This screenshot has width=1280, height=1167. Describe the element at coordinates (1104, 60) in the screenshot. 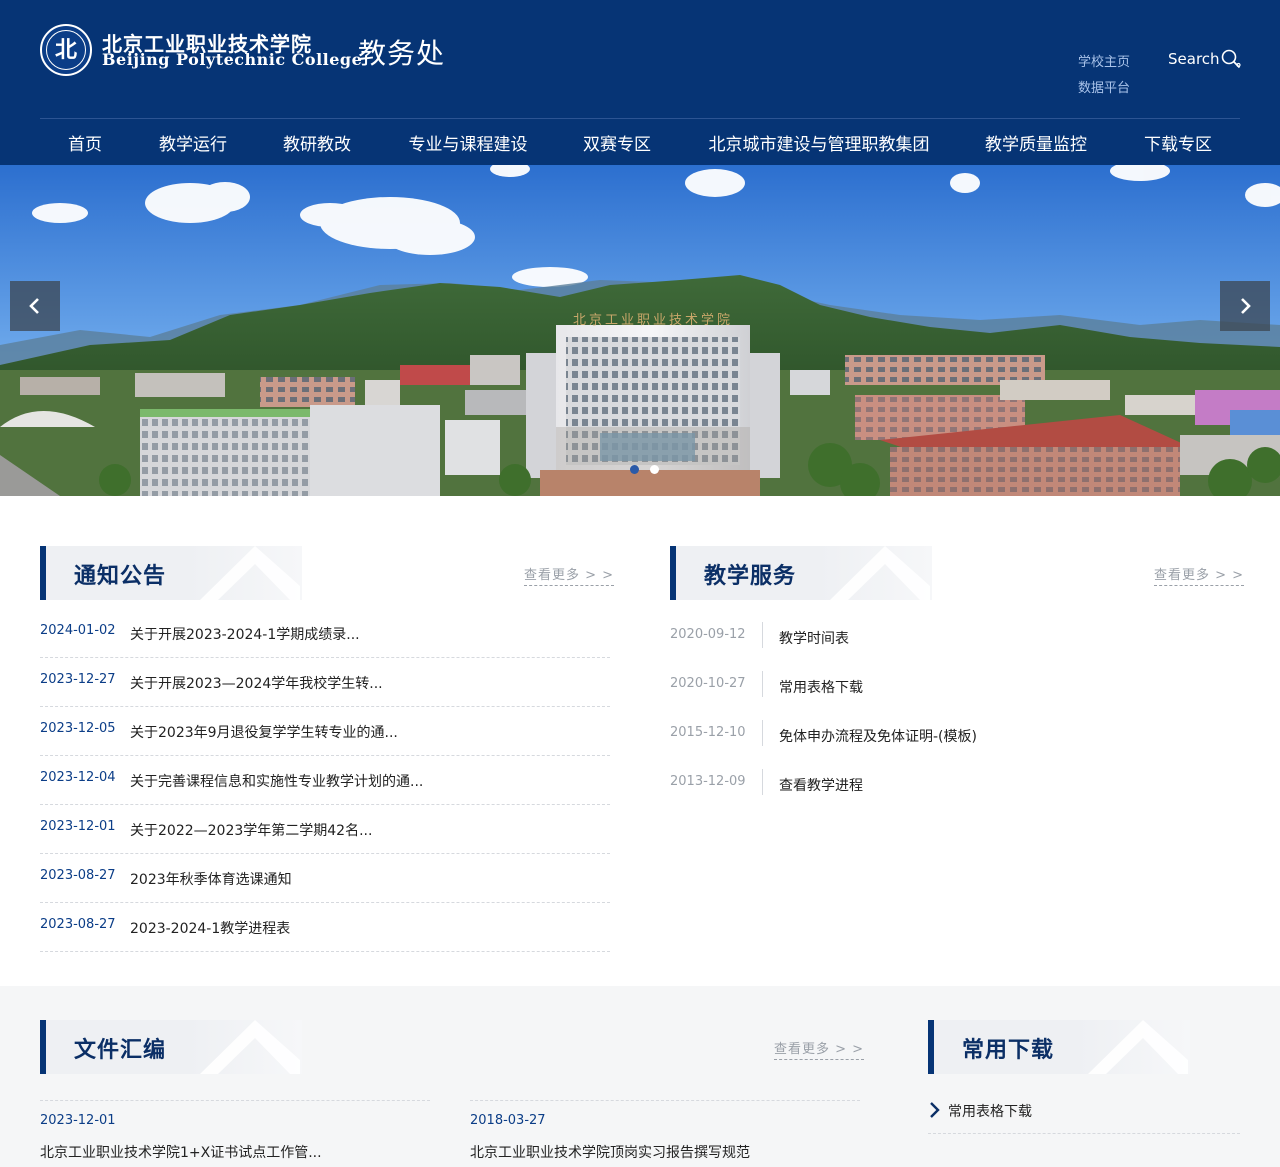

I see `school-home-link: 学校主页` at that location.